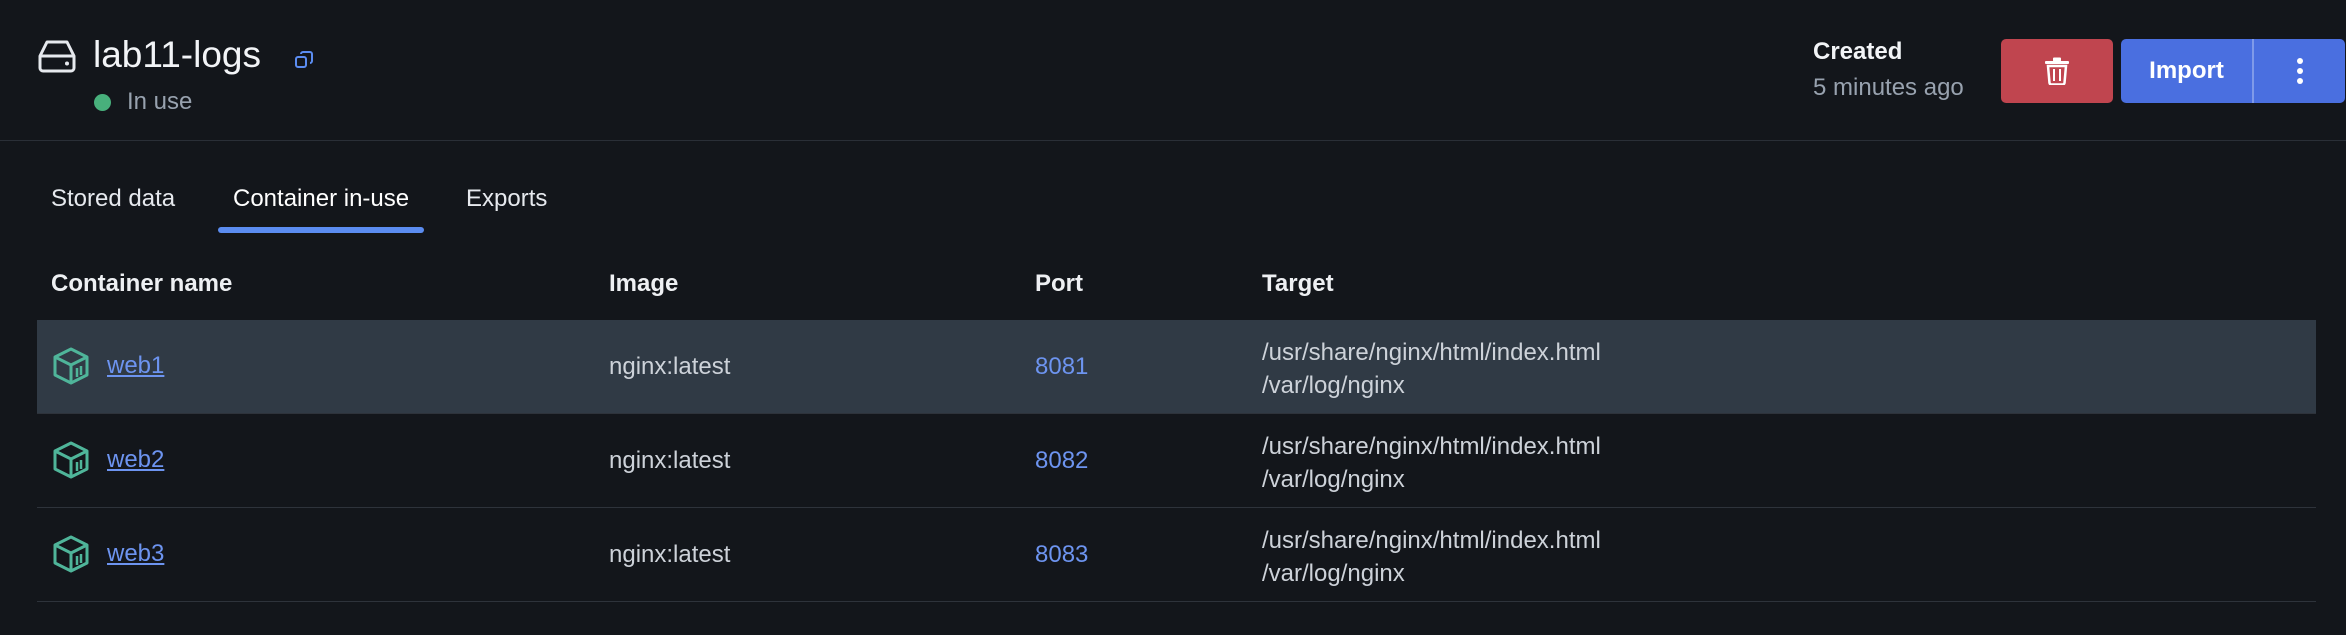  I want to click on status-dot, so click(102, 102).